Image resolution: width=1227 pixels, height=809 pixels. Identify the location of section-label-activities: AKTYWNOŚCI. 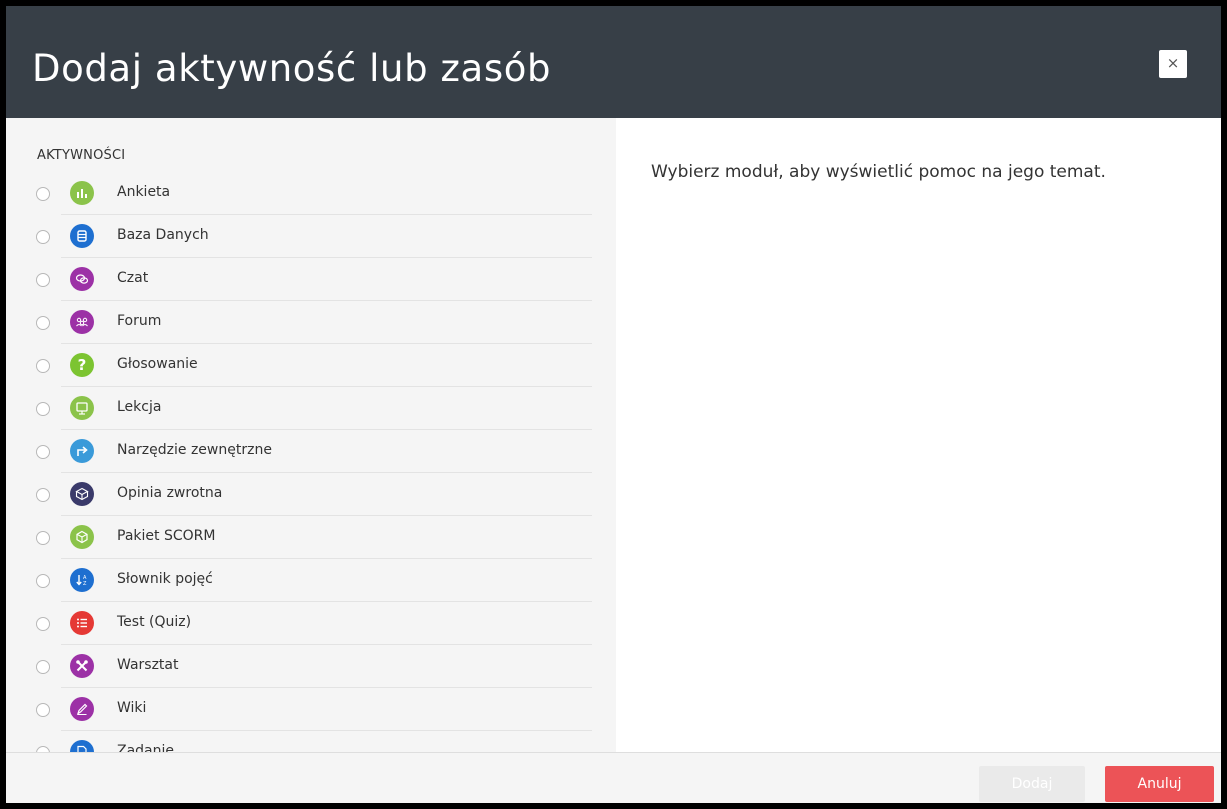
(81, 155).